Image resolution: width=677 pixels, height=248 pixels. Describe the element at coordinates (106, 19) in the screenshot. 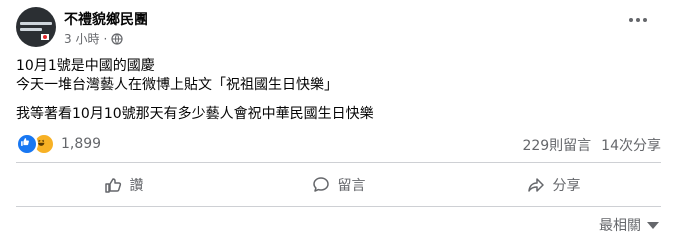

I see `page-name: 不禮貌鄉民團` at that location.